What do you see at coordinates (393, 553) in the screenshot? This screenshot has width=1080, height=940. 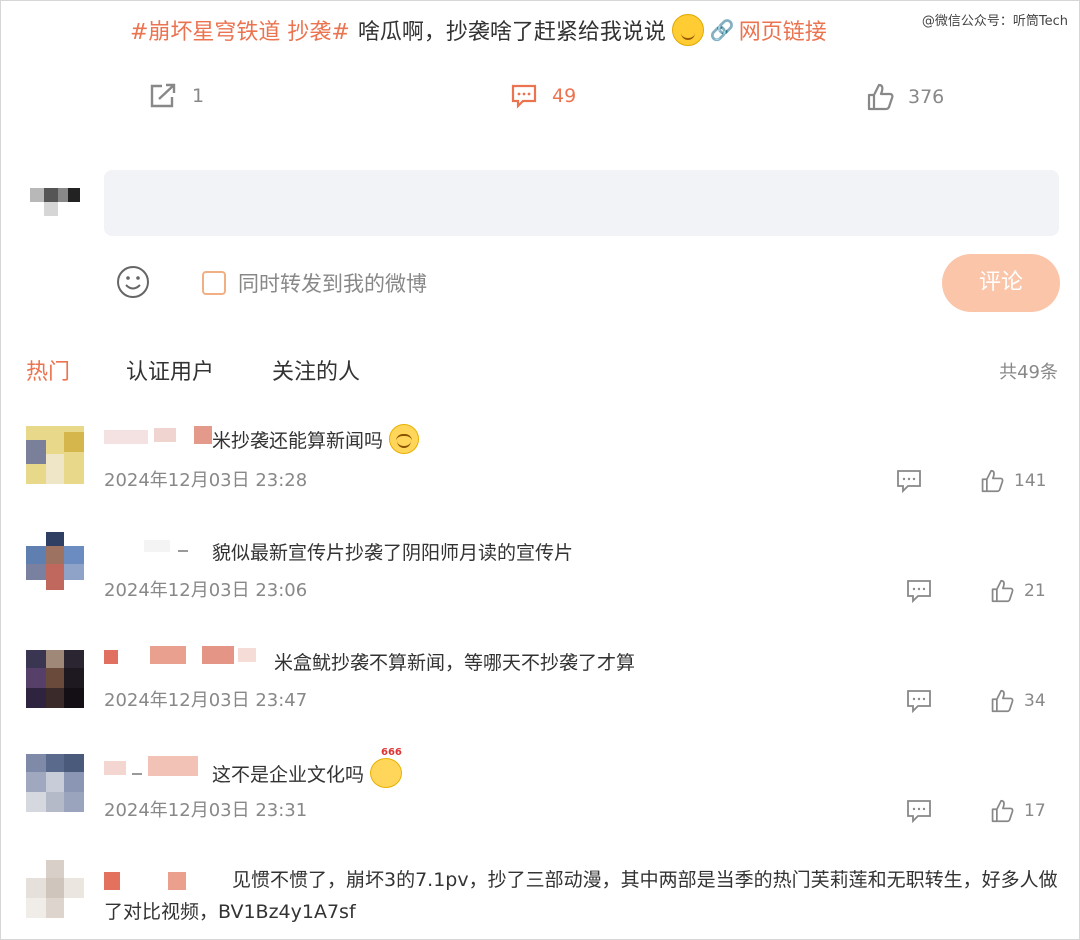 I see `comment-text: 貌似最新宣传片抄袭了阴阳师月读的宣传片` at bounding box center [393, 553].